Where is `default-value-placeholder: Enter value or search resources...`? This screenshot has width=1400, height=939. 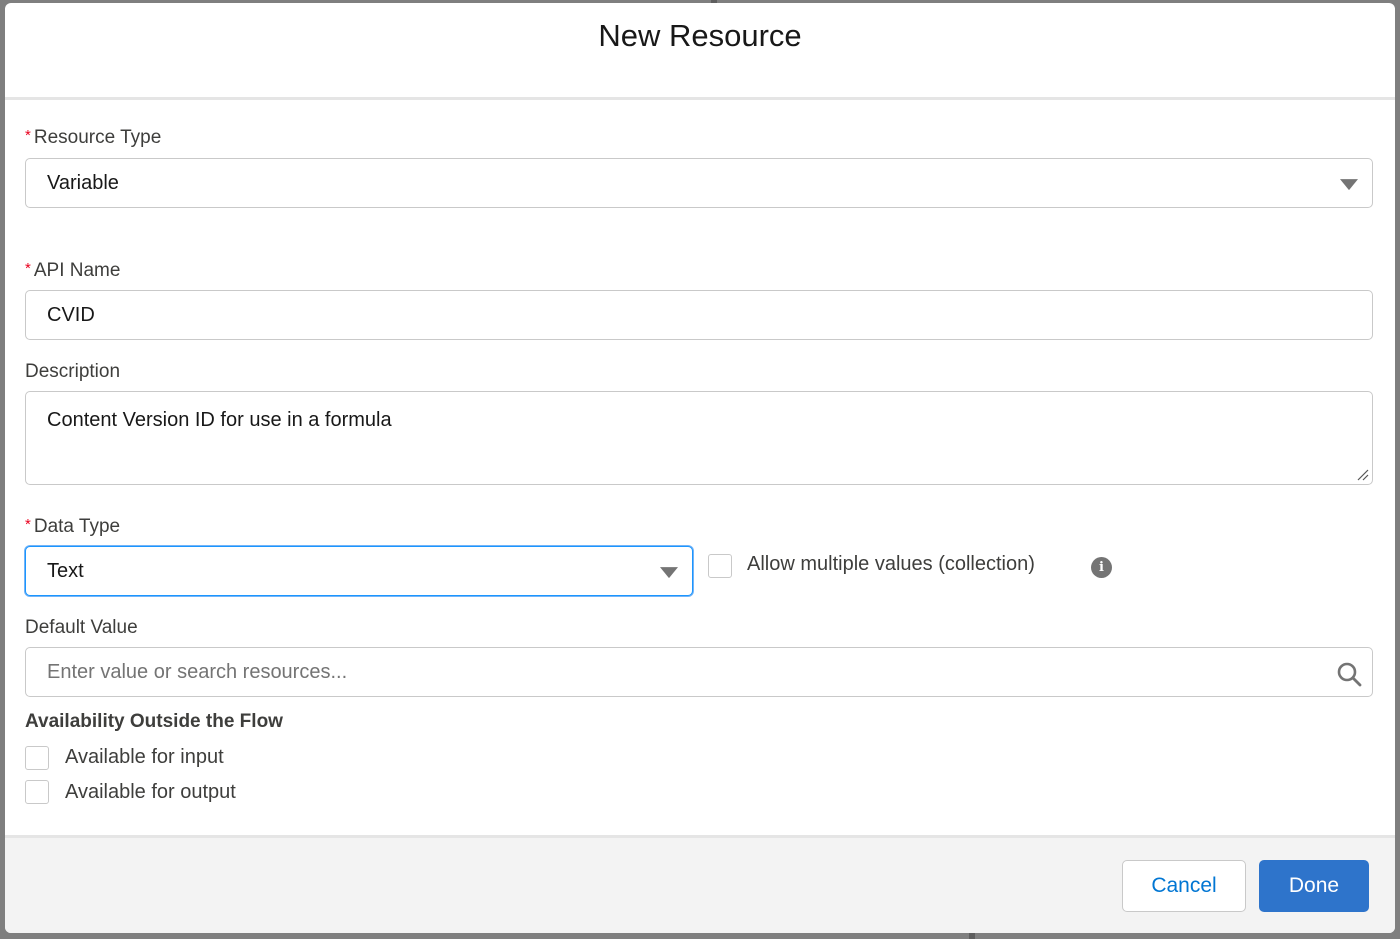 default-value-placeholder: Enter value or search resources... is located at coordinates (197, 671).